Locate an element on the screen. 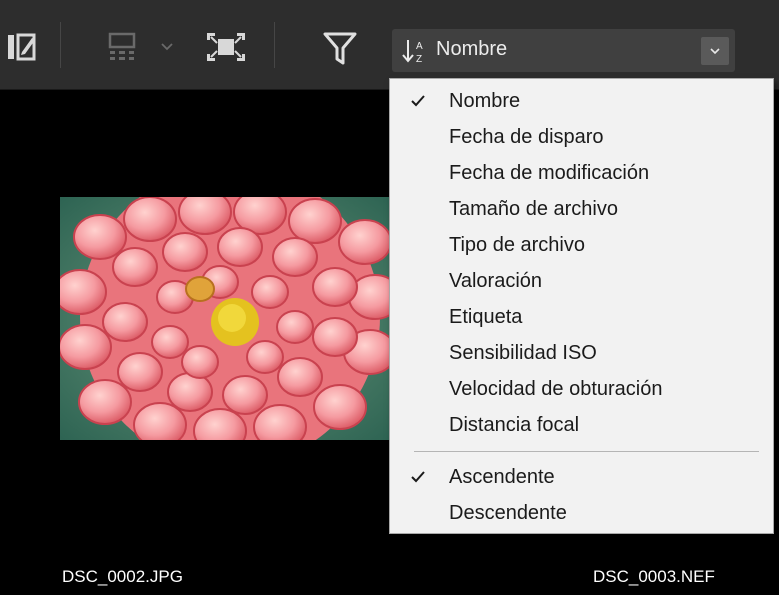  menu-item-label: Descendente is located at coordinates (508, 513).